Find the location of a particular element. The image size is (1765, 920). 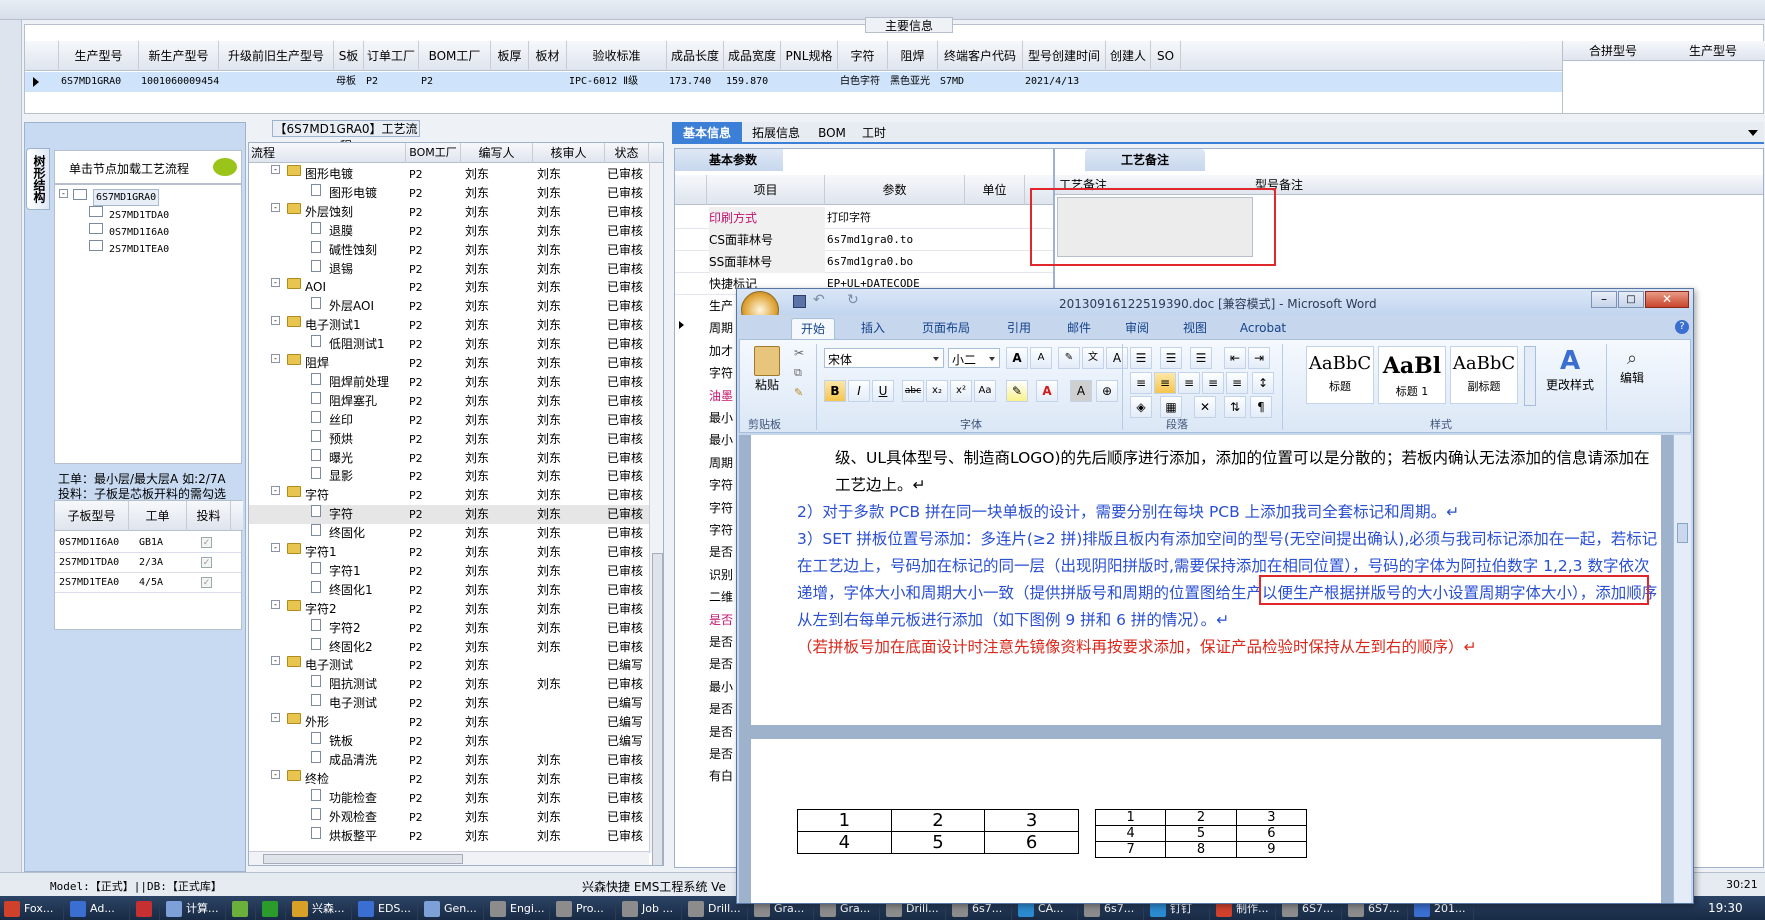

maximize-button: □ is located at coordinates (1631, 299).